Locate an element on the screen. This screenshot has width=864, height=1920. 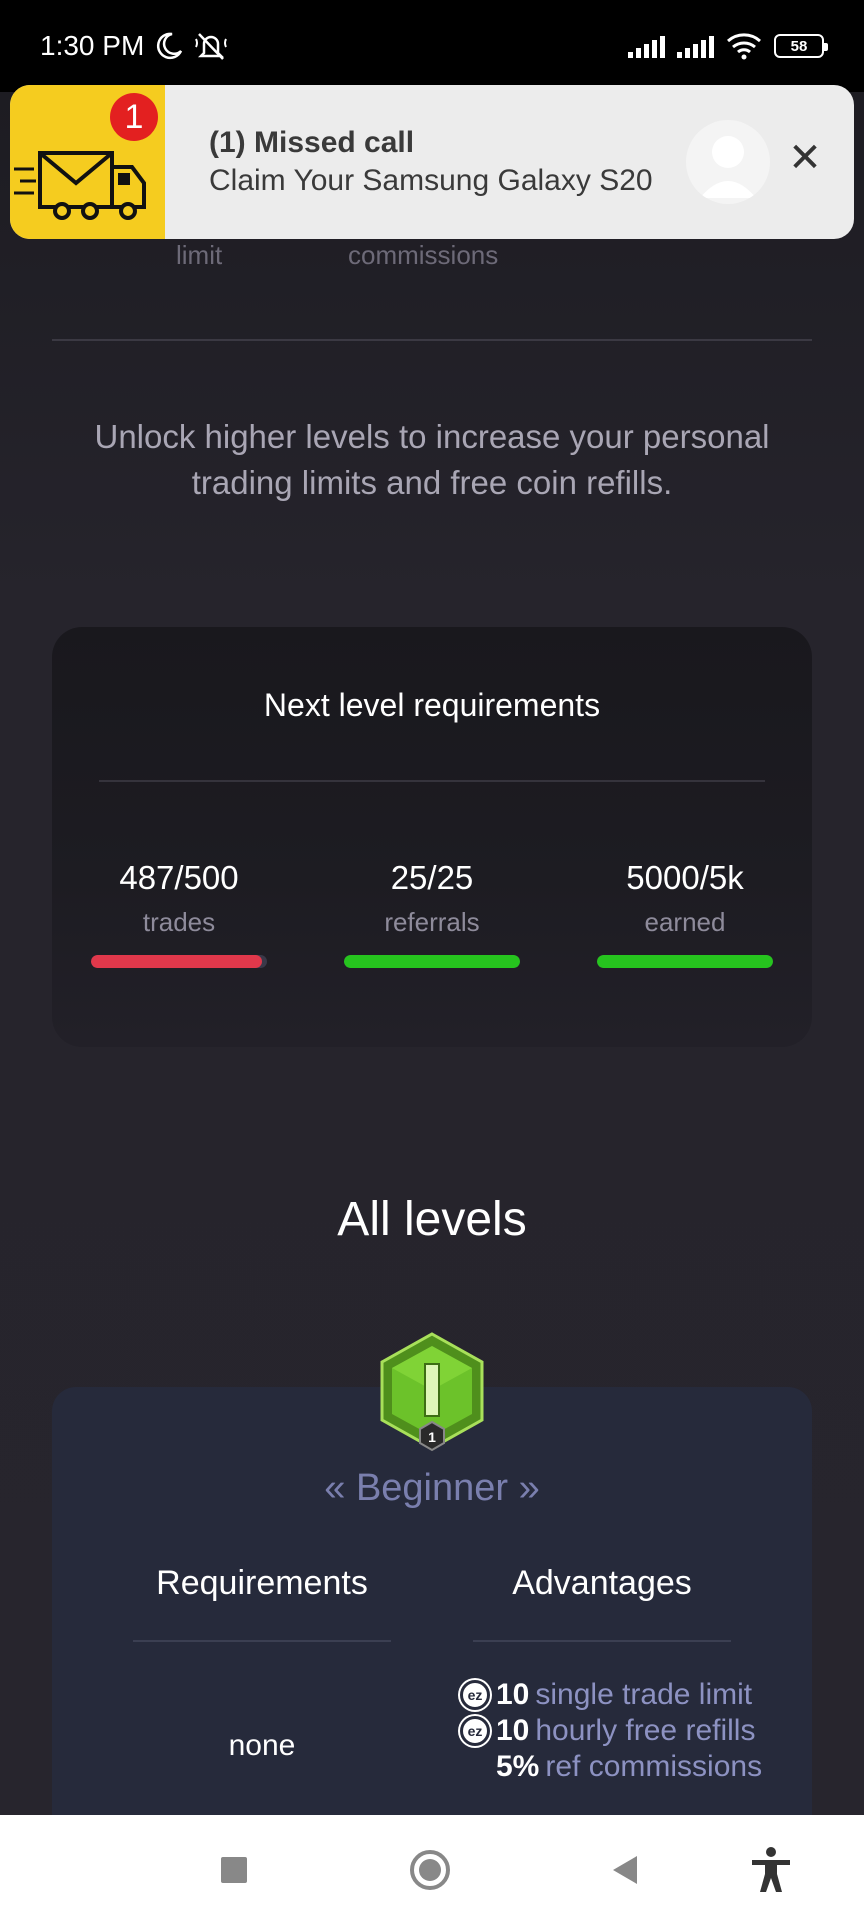
requirement-label: trades is located at coordinates (179, 922).